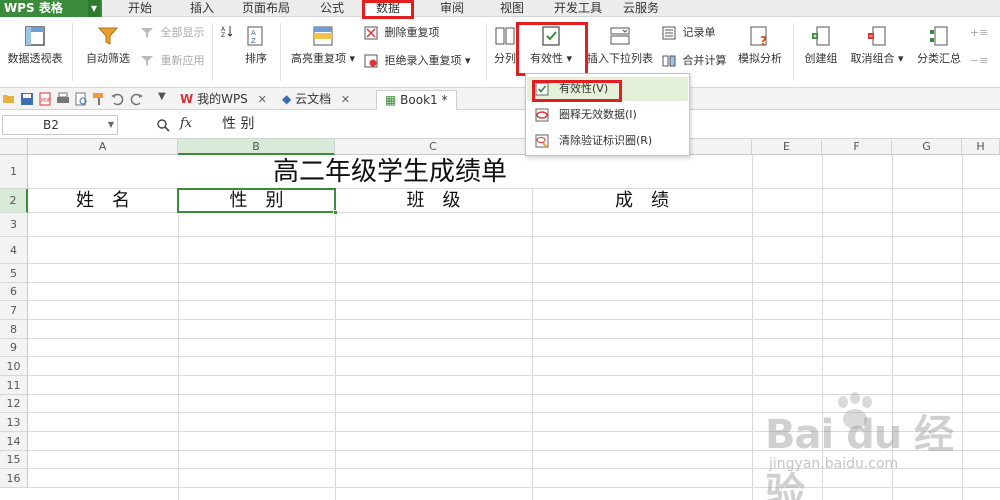 This screenshot has height=500, width=1000. I want to click on row-header-10: 10, so click(14, 366).